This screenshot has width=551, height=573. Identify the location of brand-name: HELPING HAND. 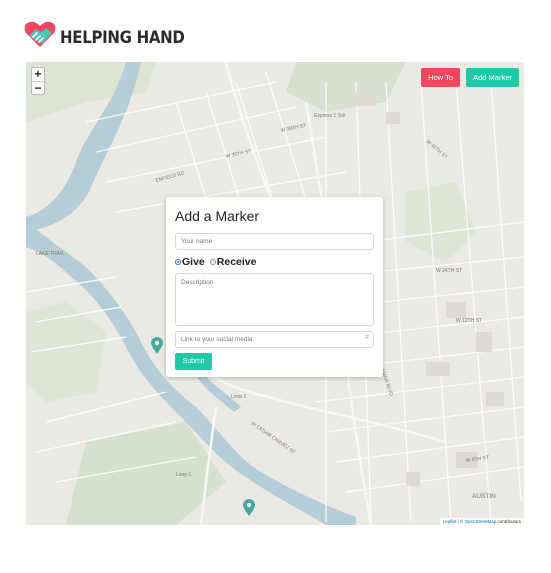
(122, 36).